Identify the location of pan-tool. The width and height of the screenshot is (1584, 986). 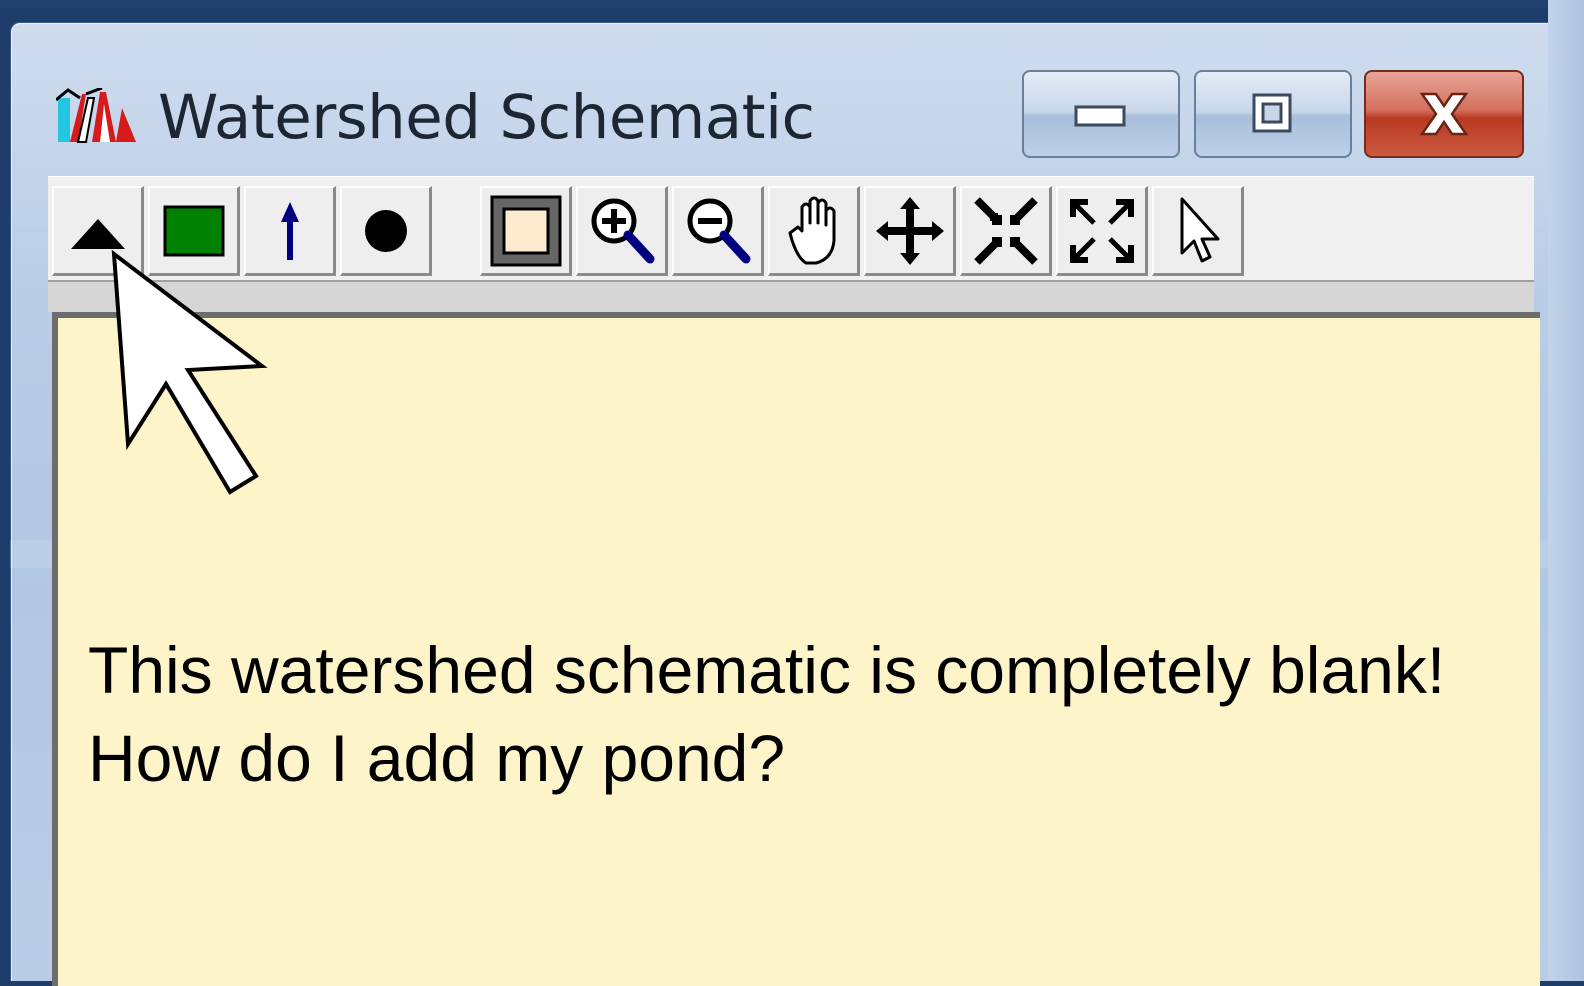
(814, 231).